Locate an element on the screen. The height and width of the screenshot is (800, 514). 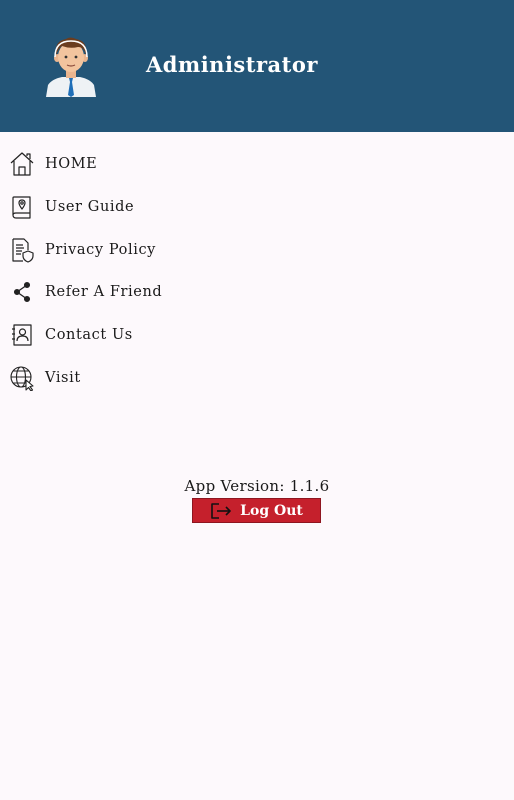
guide-book-icon is located at coordinates (22, 207).